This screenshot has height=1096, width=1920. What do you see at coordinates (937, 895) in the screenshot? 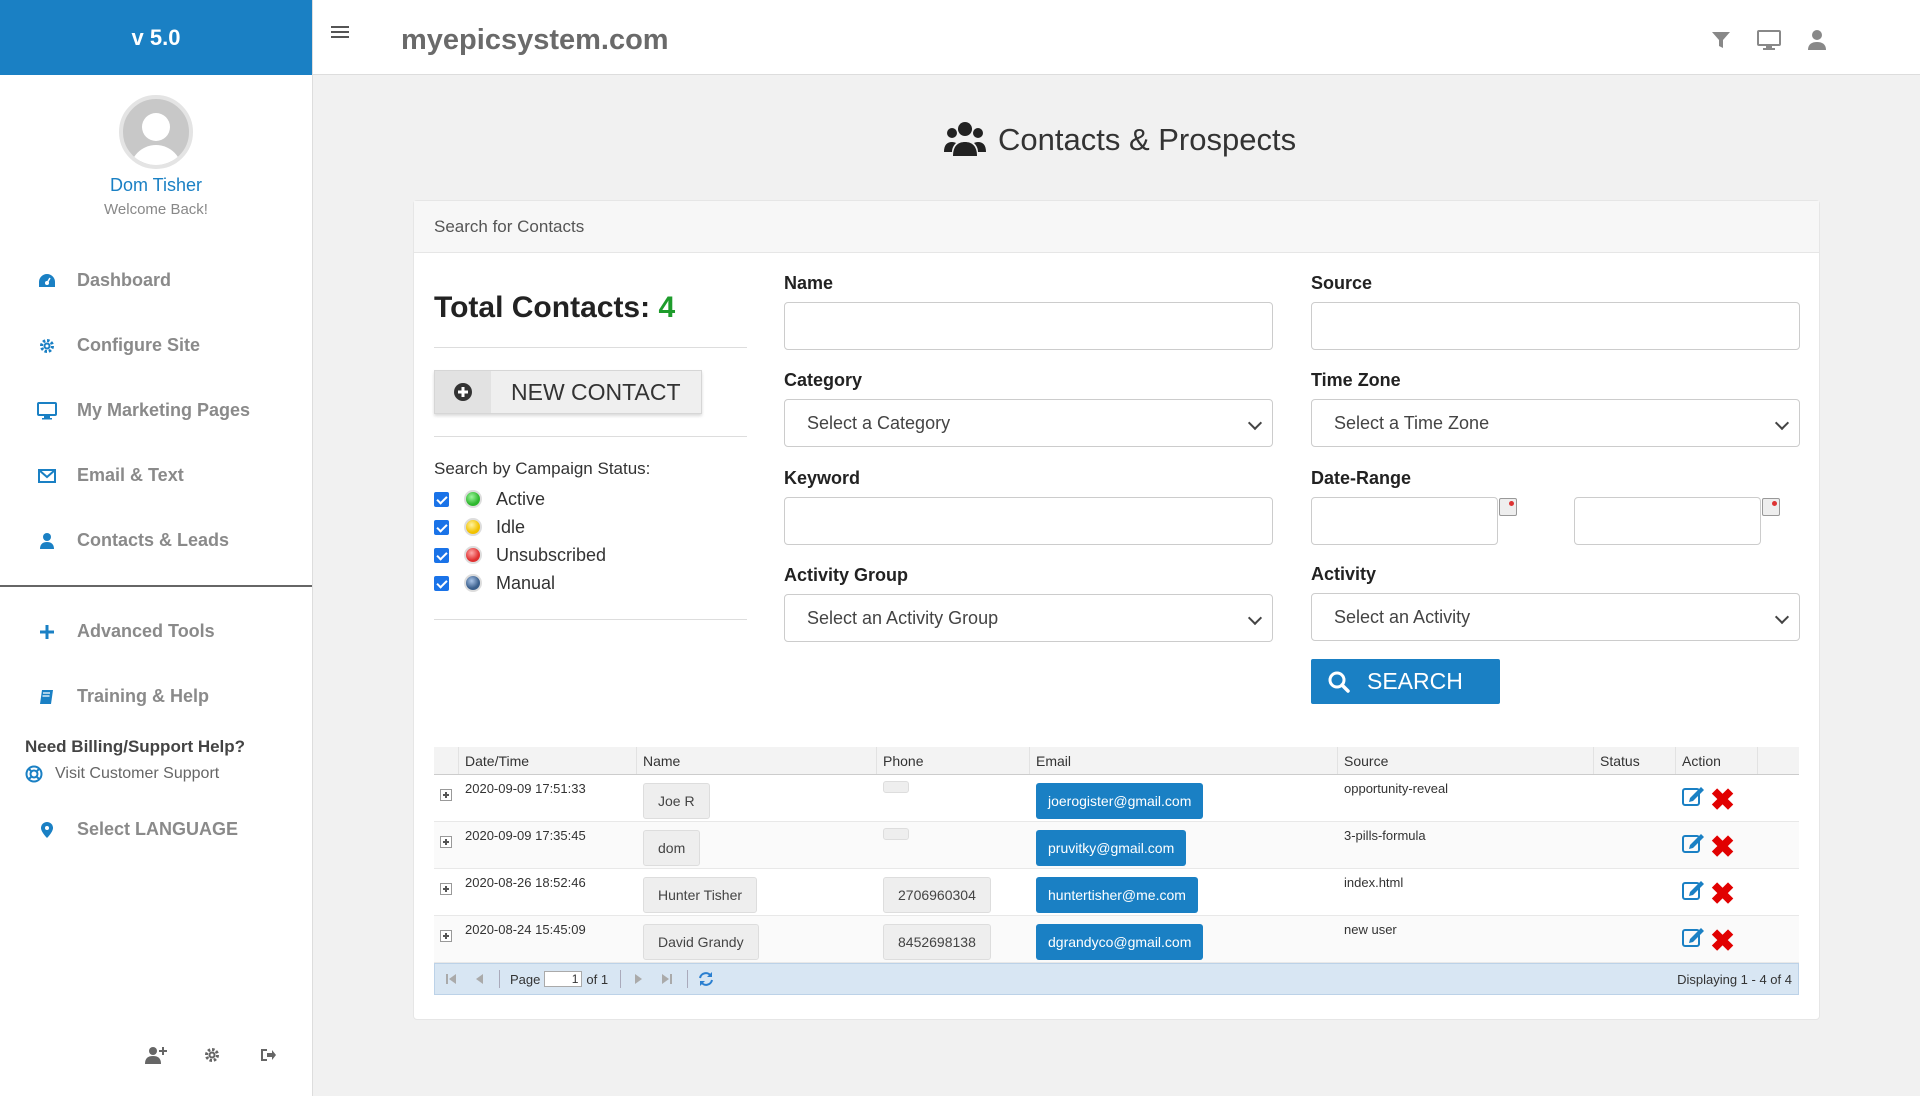
I see `row-phone: 2706960304` at bounding box center [937, 895].